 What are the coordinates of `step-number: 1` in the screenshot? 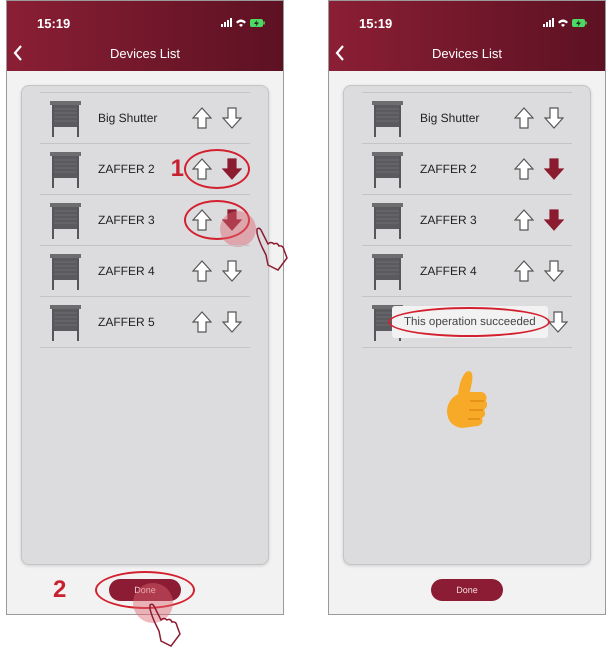 It's located at (177, 169).